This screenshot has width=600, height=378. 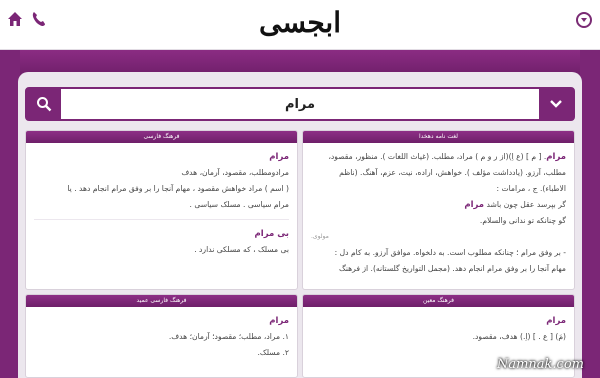 What do you see at coordinates (526, 204) in the screenshot?
I see `verse-line: گر بپرسد عقل چون باشد` at bounding box center [526, 204].